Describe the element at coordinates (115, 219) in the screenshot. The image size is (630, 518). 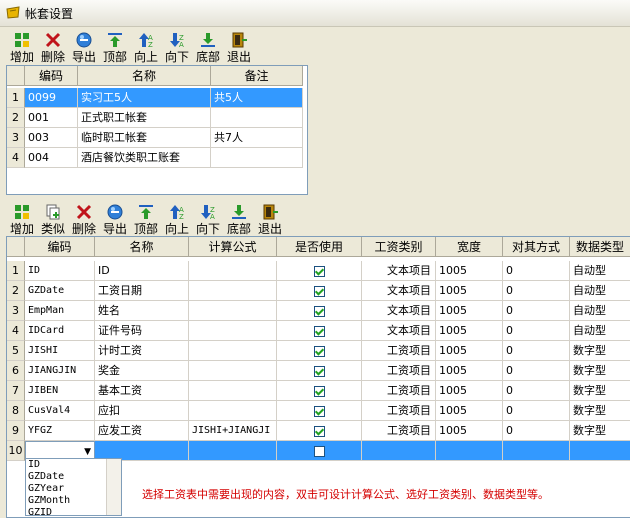
I see `export-button: 导出` at that location.